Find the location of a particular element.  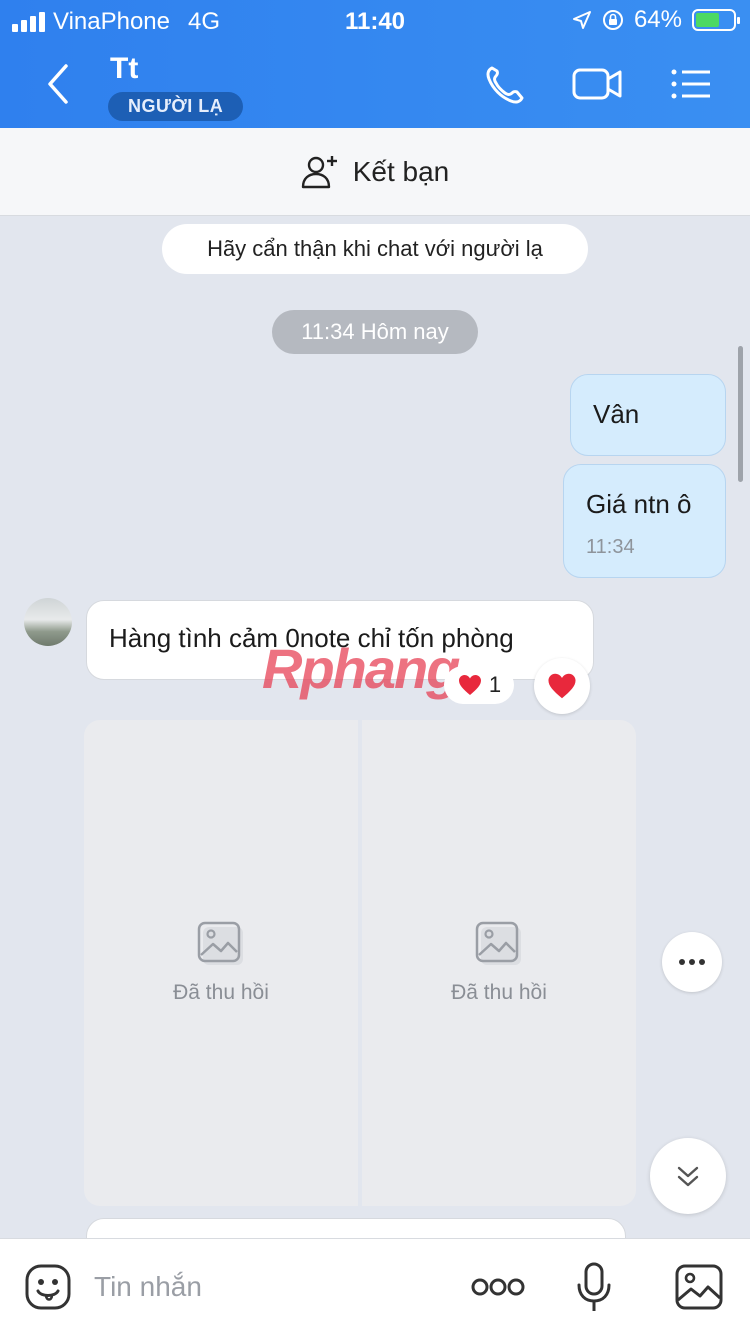

add-user-icon is located at coordinates (319, 171).